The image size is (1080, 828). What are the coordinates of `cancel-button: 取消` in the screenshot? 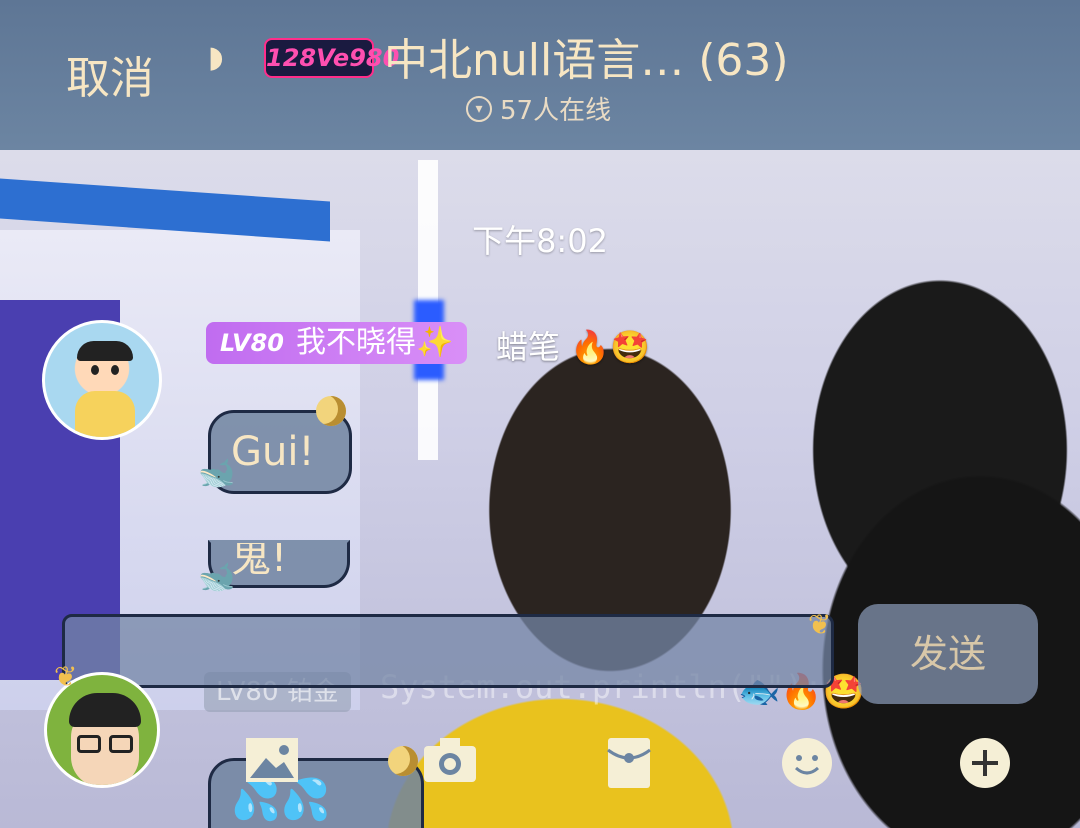 It's located at (110, 74).